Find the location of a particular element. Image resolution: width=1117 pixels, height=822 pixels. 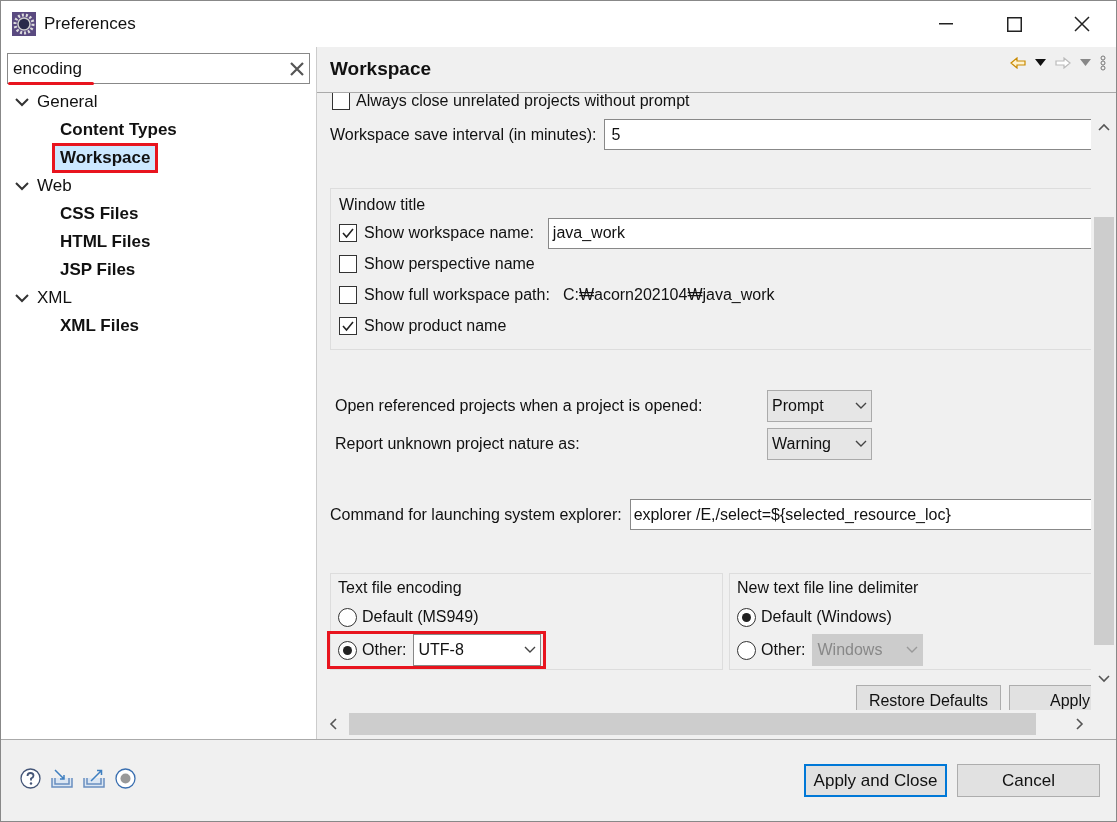

tree-item: Content Types is located at coordinates (118, 130).